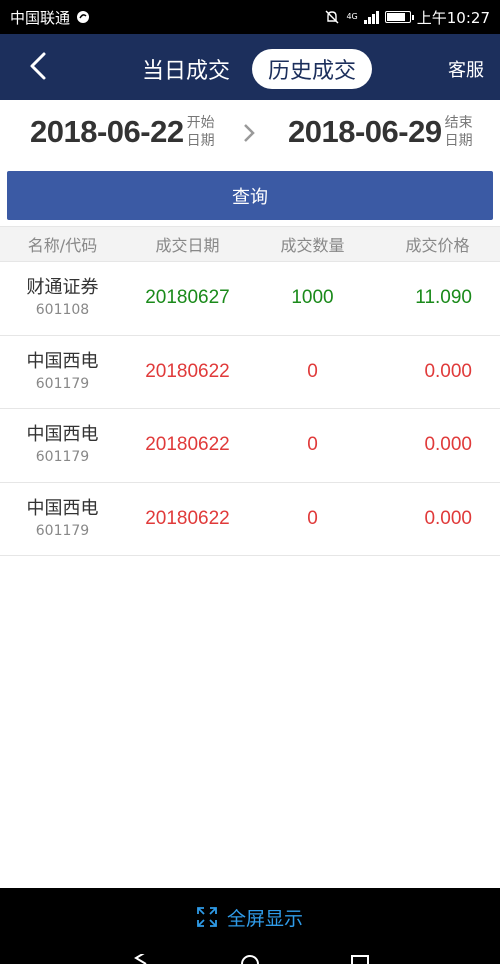  What do you see at coordinates (207, 917) in the screenshot?
I see `fullscreen-icon` at bounding box center [207, 917].